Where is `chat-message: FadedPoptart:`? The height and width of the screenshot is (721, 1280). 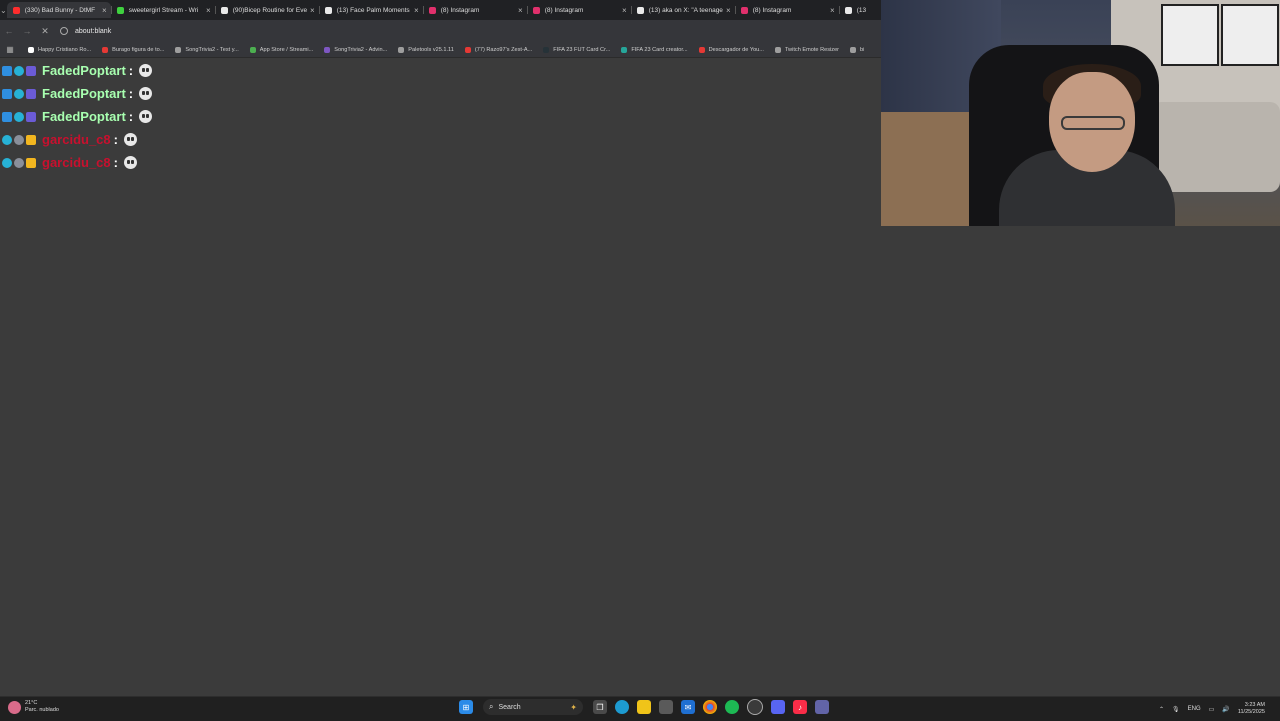 chat-message: FadedPoptart: is located at coordinates (77, 93).